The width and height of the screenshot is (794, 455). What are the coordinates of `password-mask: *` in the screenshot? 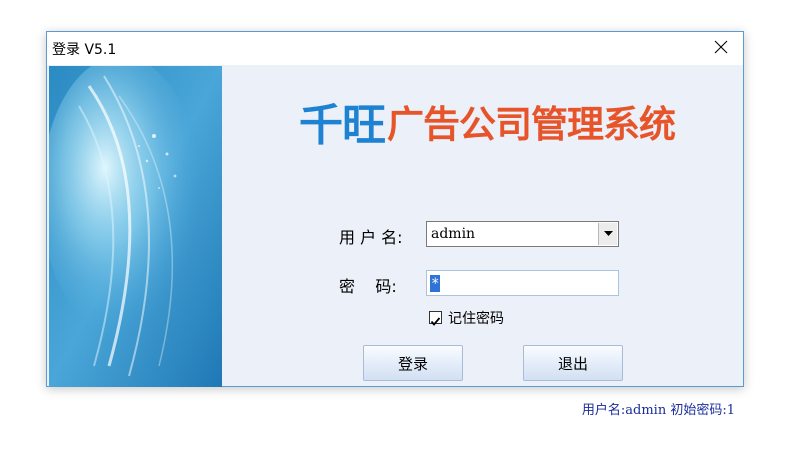 It's located at (435, 283).